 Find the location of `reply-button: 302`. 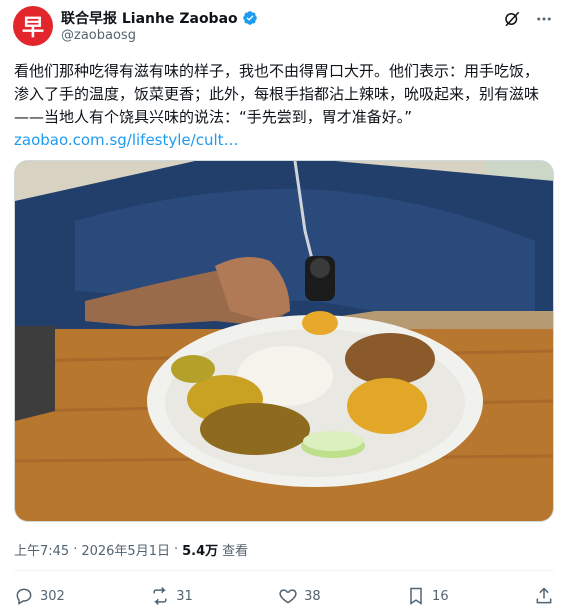

reply-button: 302 is located at coordinates (39, 596).